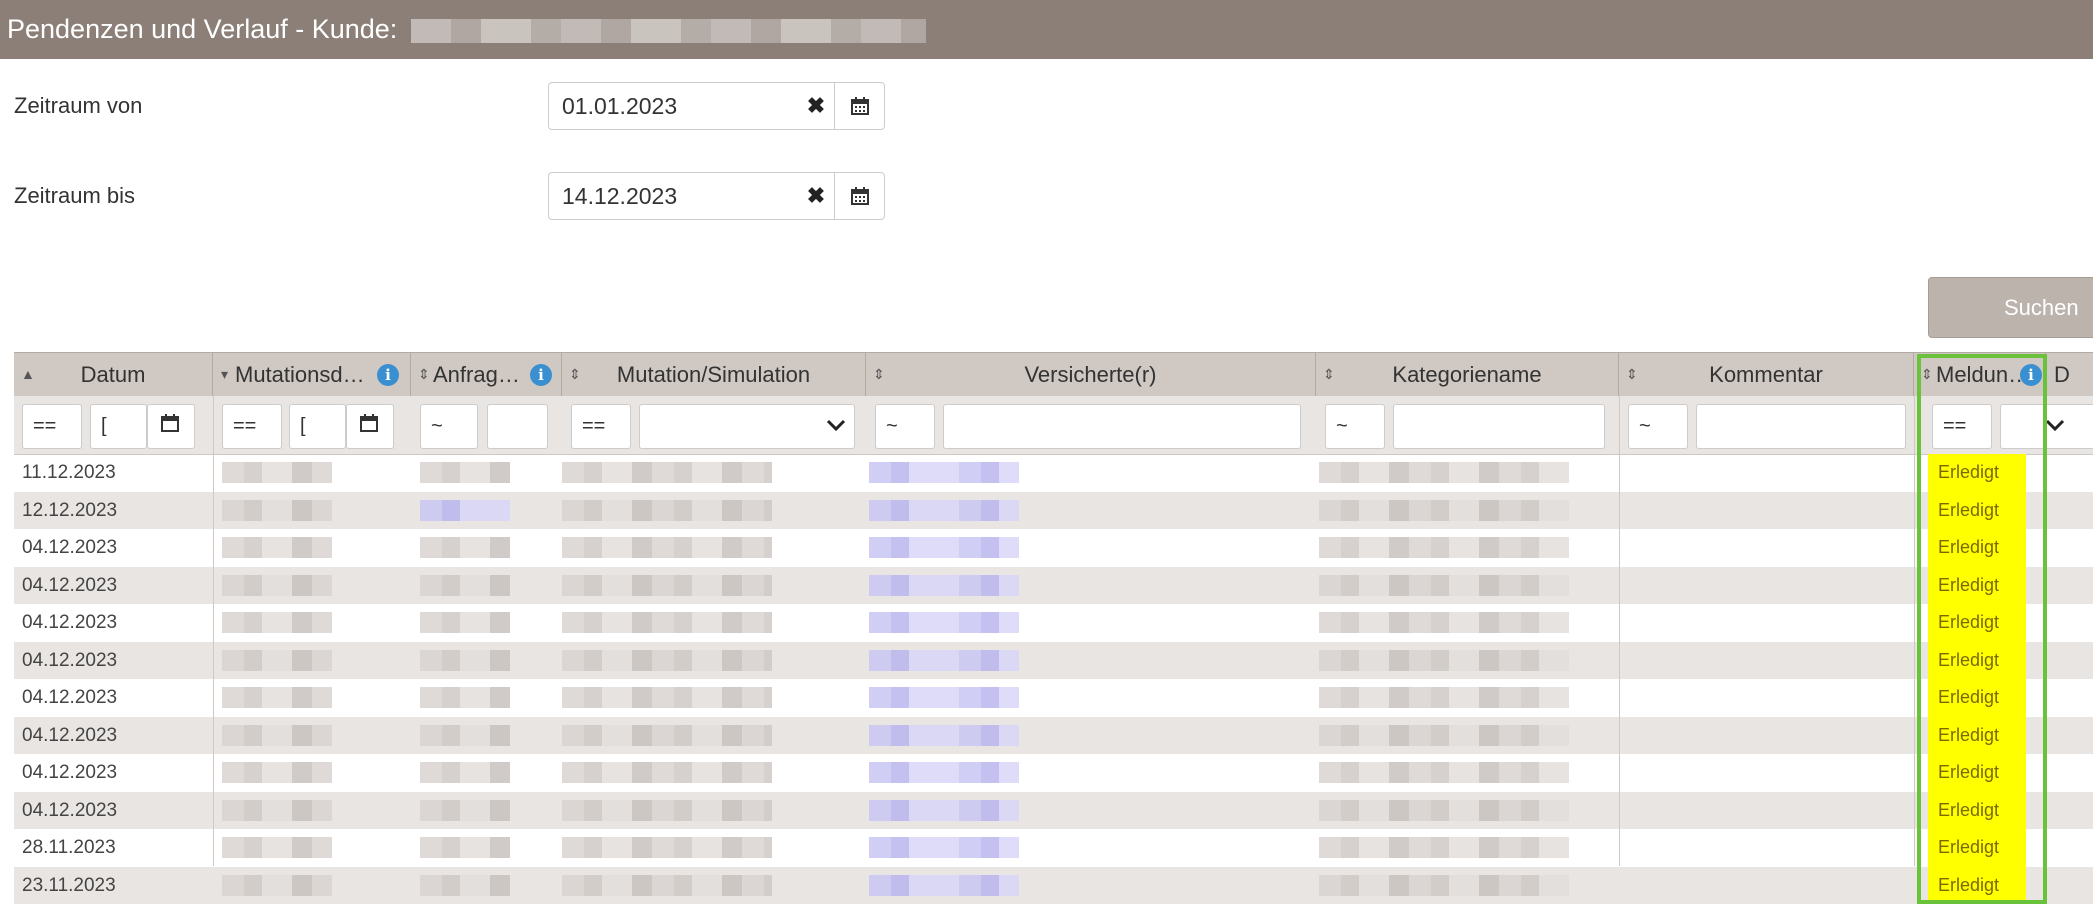 Image resolution: width=2093 pixels, height=907 pixels. I want to click on filter-input-datum: [, so click(118, 426).